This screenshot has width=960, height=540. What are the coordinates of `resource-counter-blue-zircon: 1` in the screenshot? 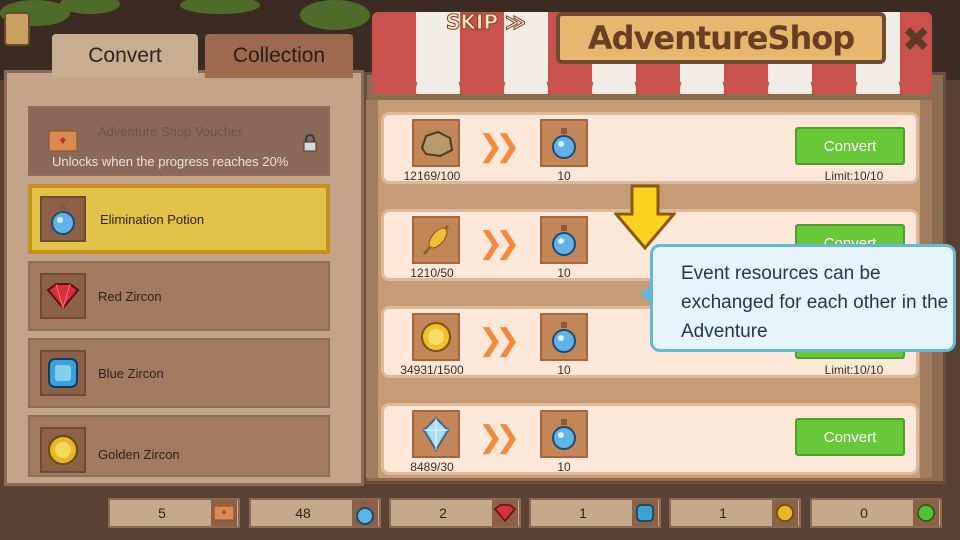 It's located at (595, 513).